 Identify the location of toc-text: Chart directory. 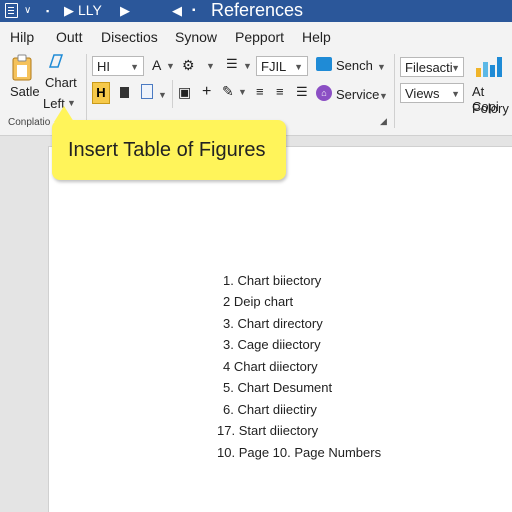
(280, 323).